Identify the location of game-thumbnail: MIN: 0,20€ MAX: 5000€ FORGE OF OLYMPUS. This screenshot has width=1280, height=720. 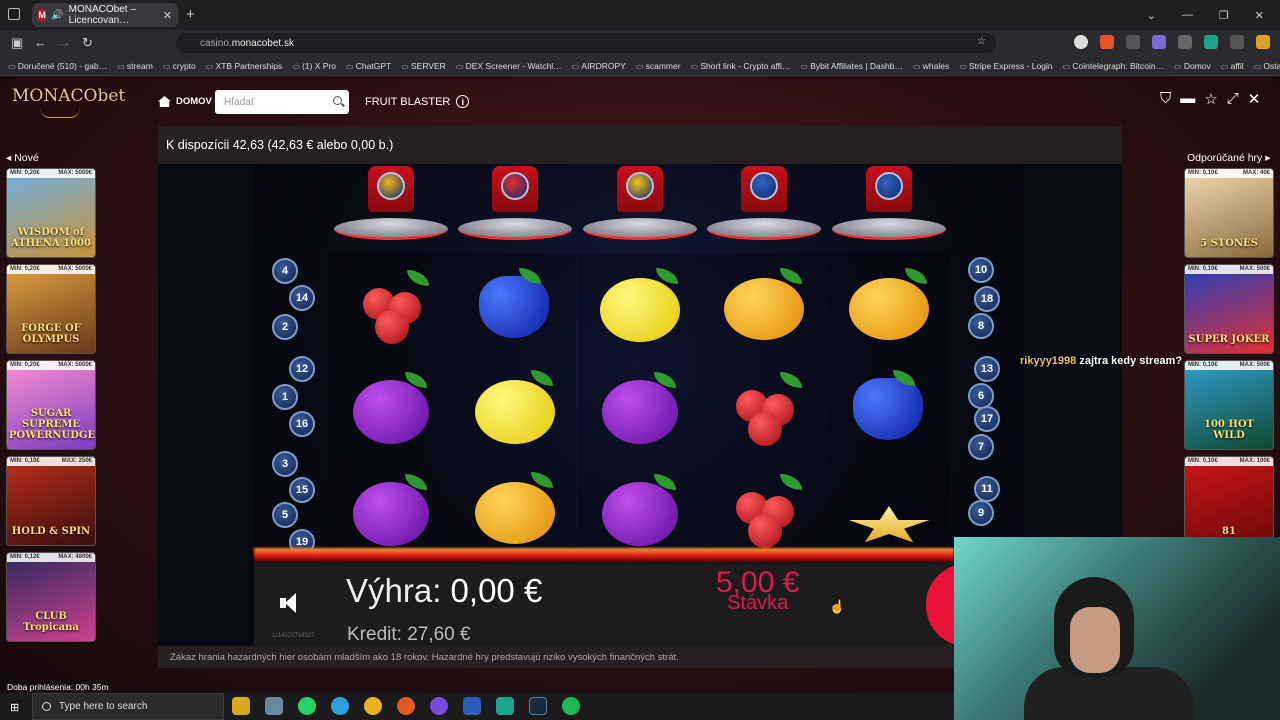
(51, 309).